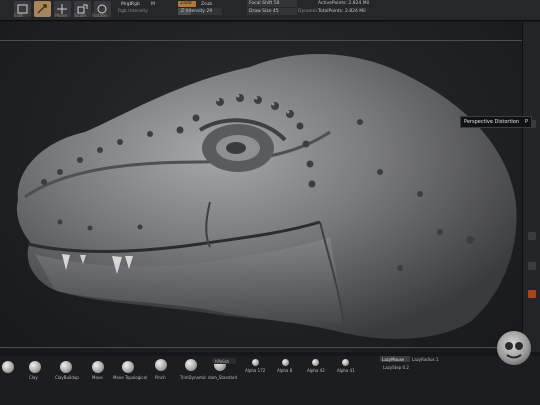 The image size is (540, 405). Describe the element at coordinates (67, 377) in the screenshot. I see `brush-label-claybuildup: ClayBuildup` at that location.